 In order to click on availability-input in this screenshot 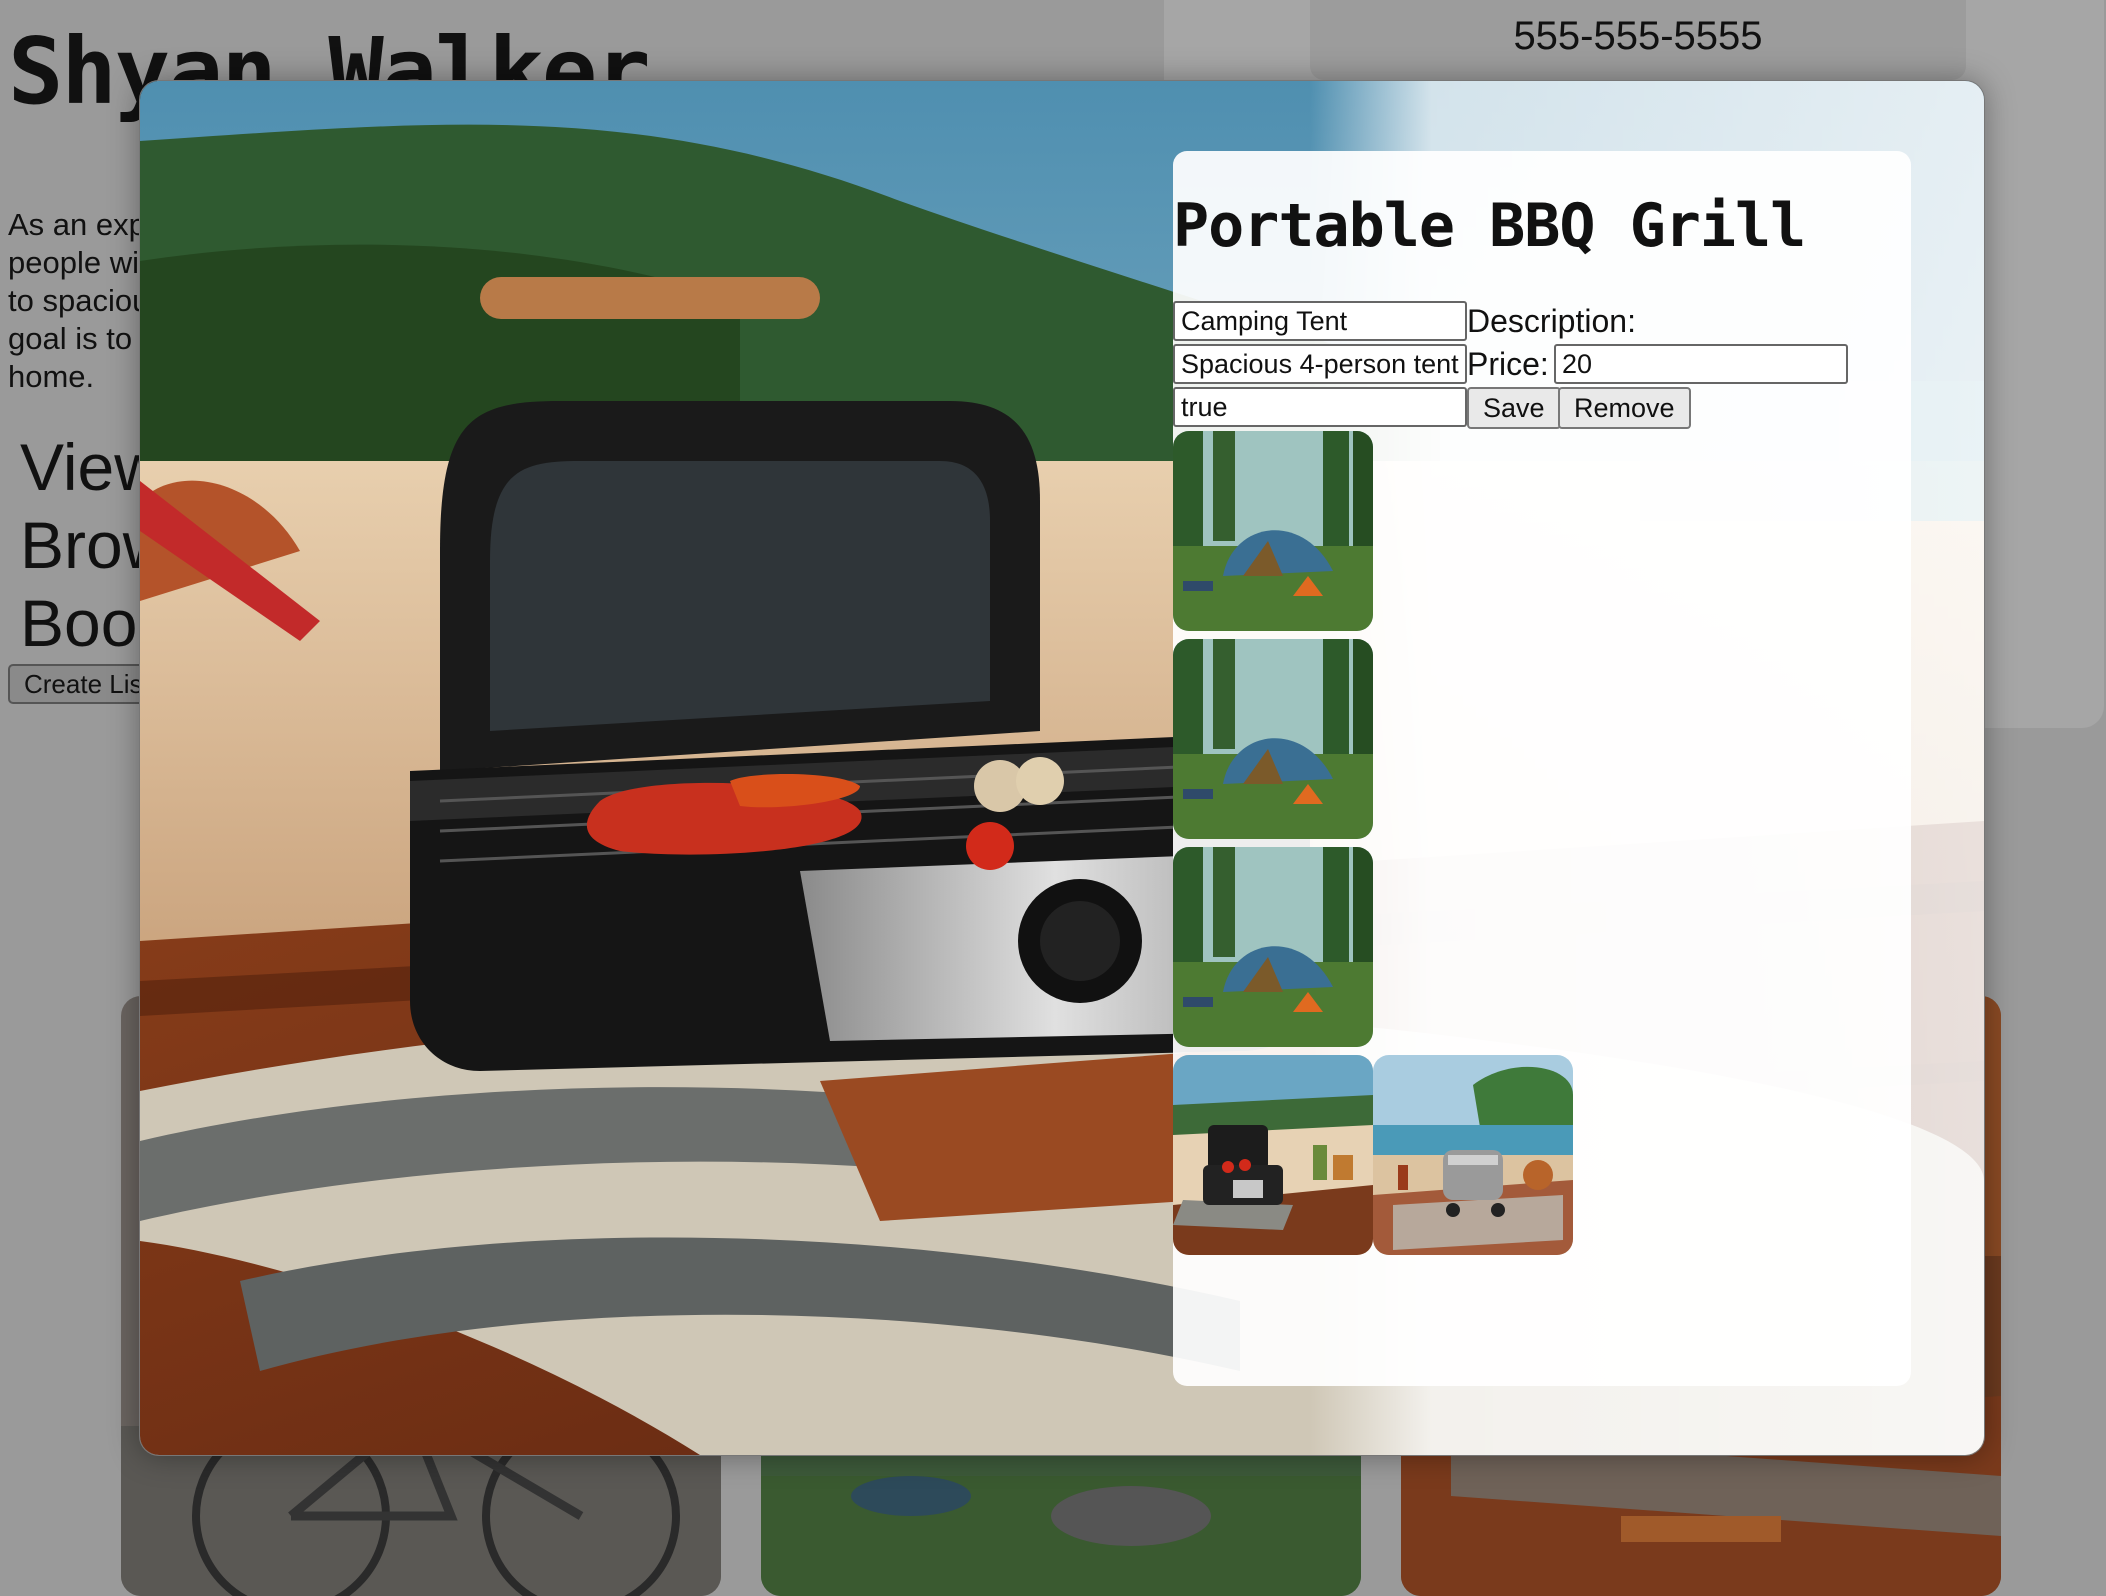, I will do `click(1320, 407)`.